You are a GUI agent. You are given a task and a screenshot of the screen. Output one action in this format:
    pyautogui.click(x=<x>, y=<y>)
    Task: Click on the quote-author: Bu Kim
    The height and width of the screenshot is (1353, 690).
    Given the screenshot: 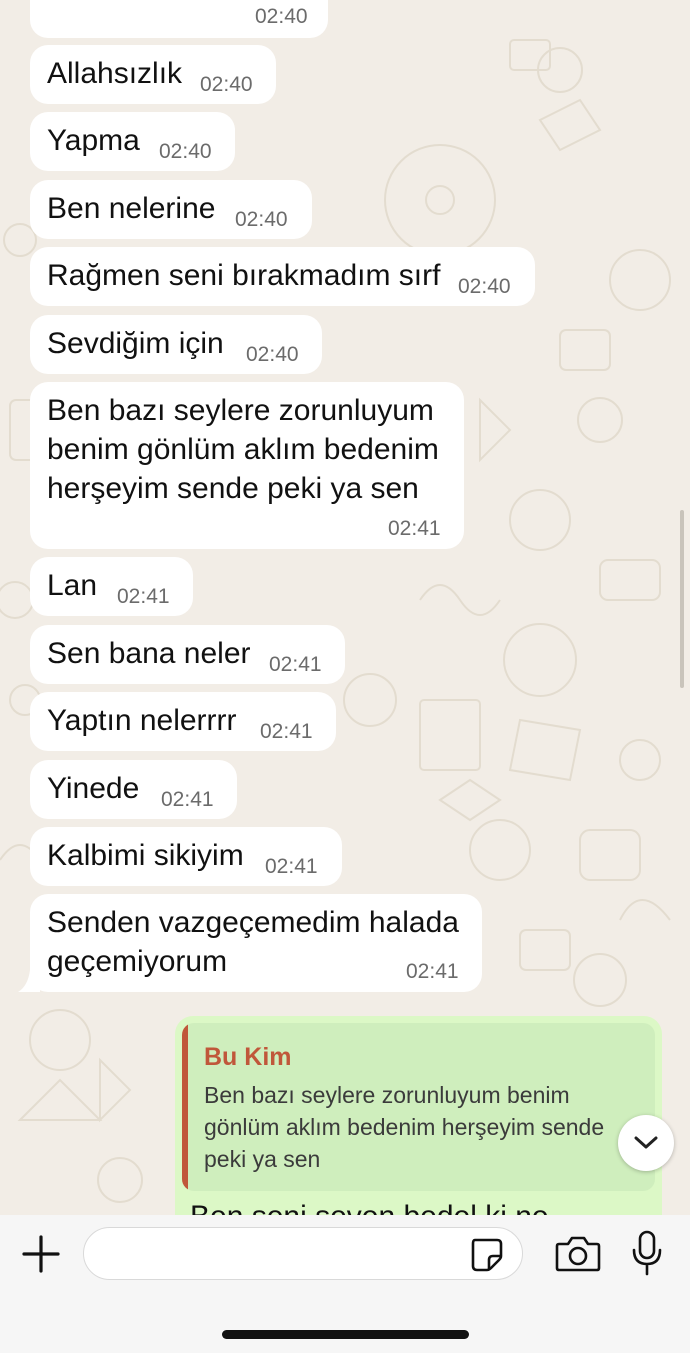 What is the action you would take?
    pyautogui.click(x=248, y=1057)
    